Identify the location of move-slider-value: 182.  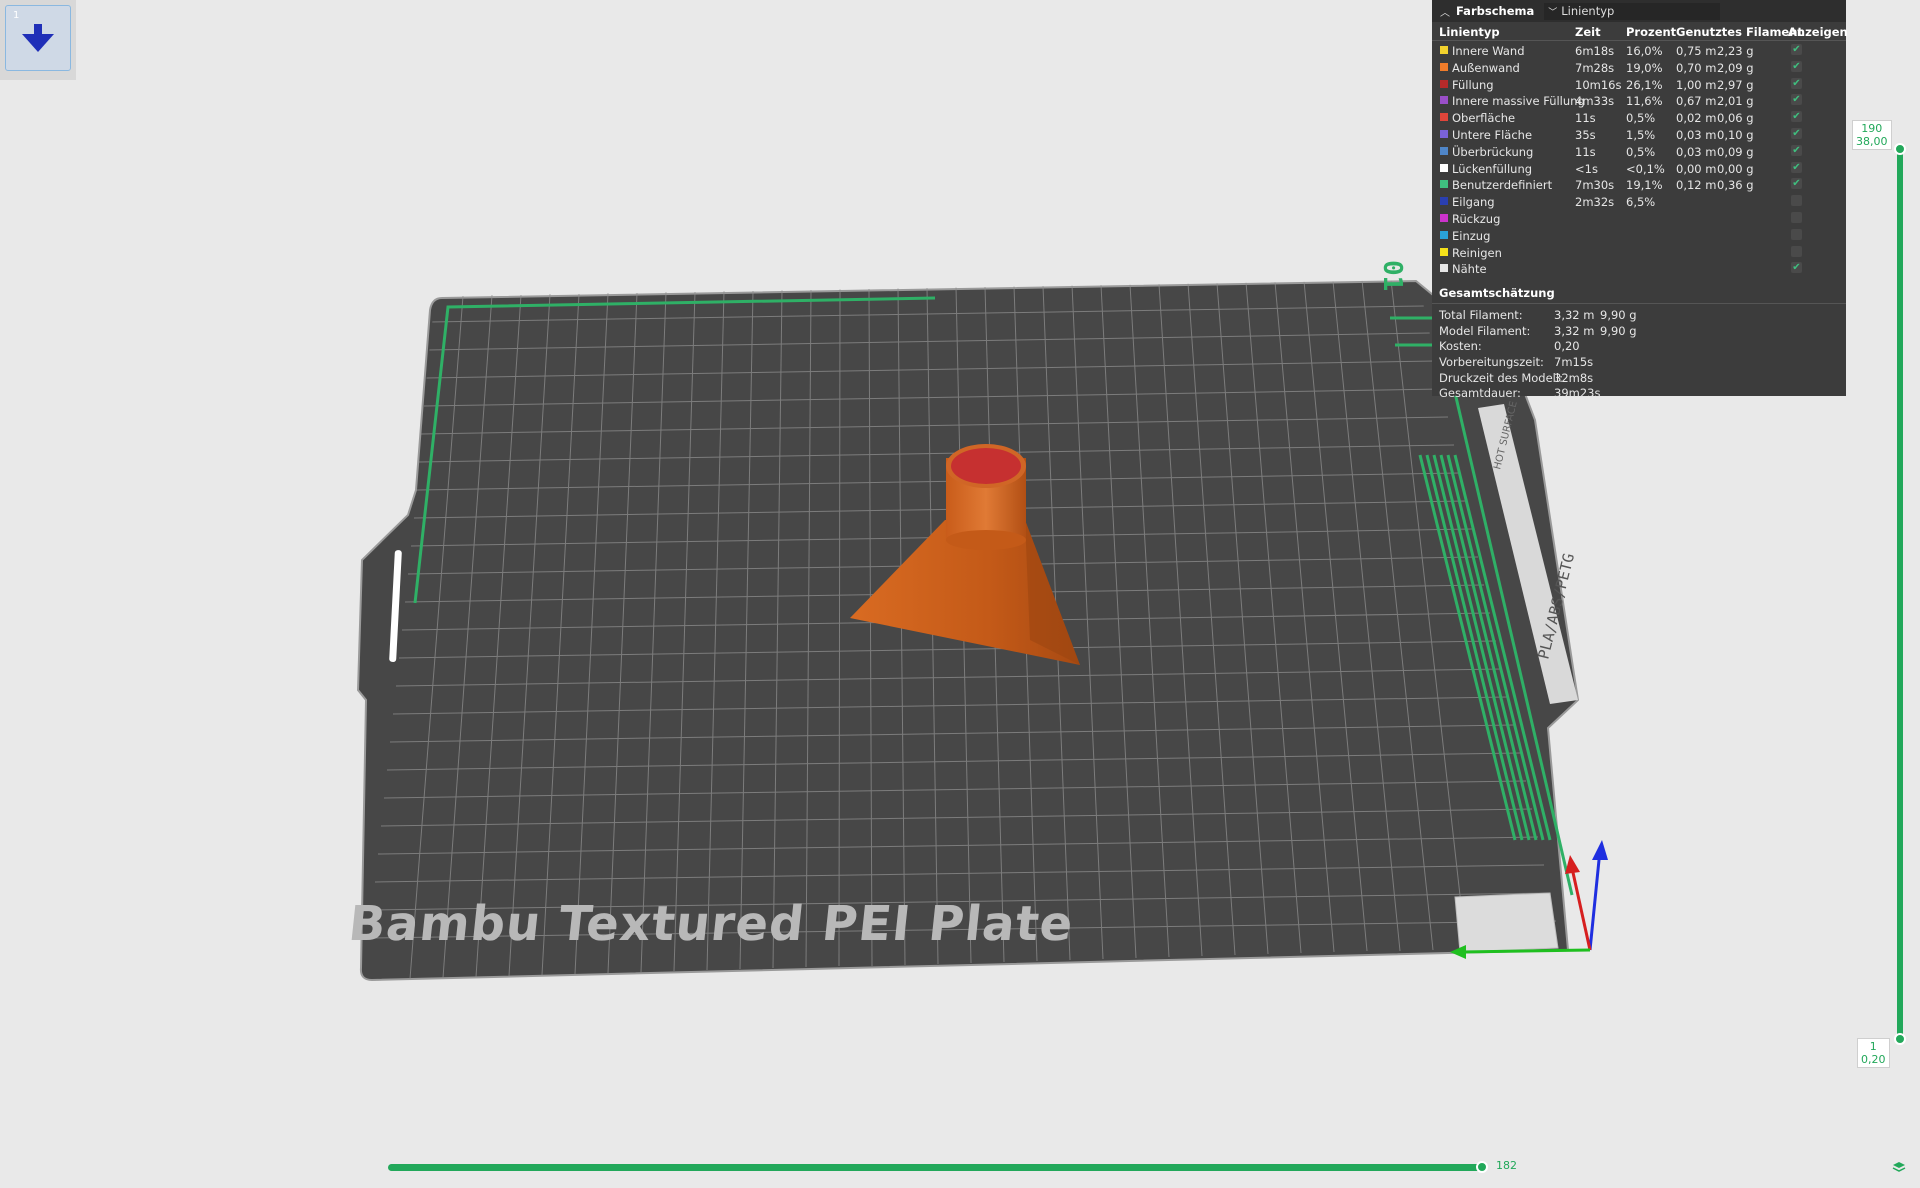
(1506, 1165).